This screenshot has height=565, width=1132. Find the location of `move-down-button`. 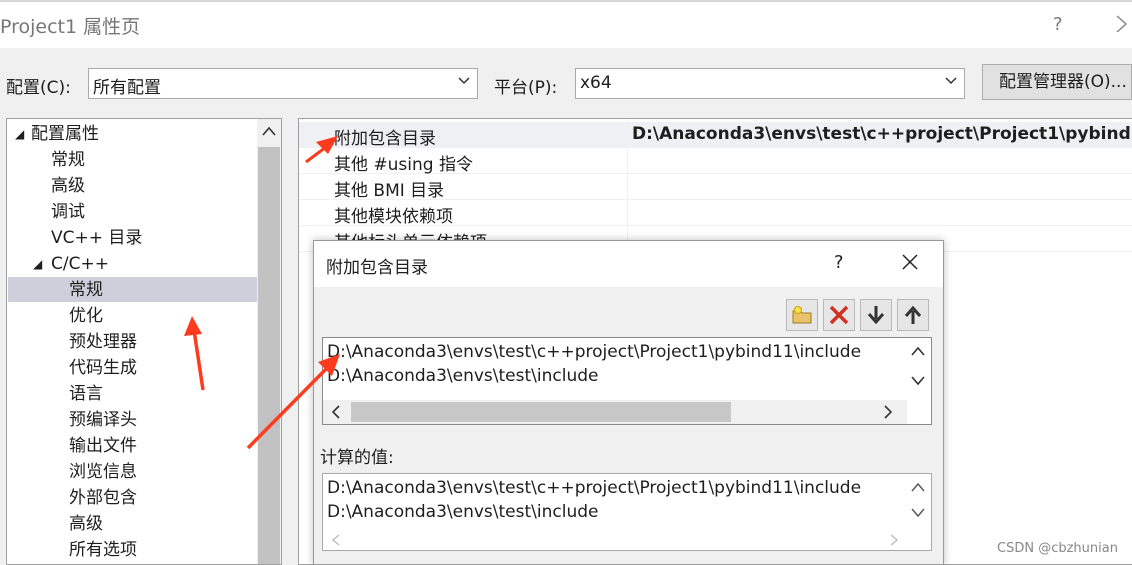

move-down-button is located at coordinates (876, 315).